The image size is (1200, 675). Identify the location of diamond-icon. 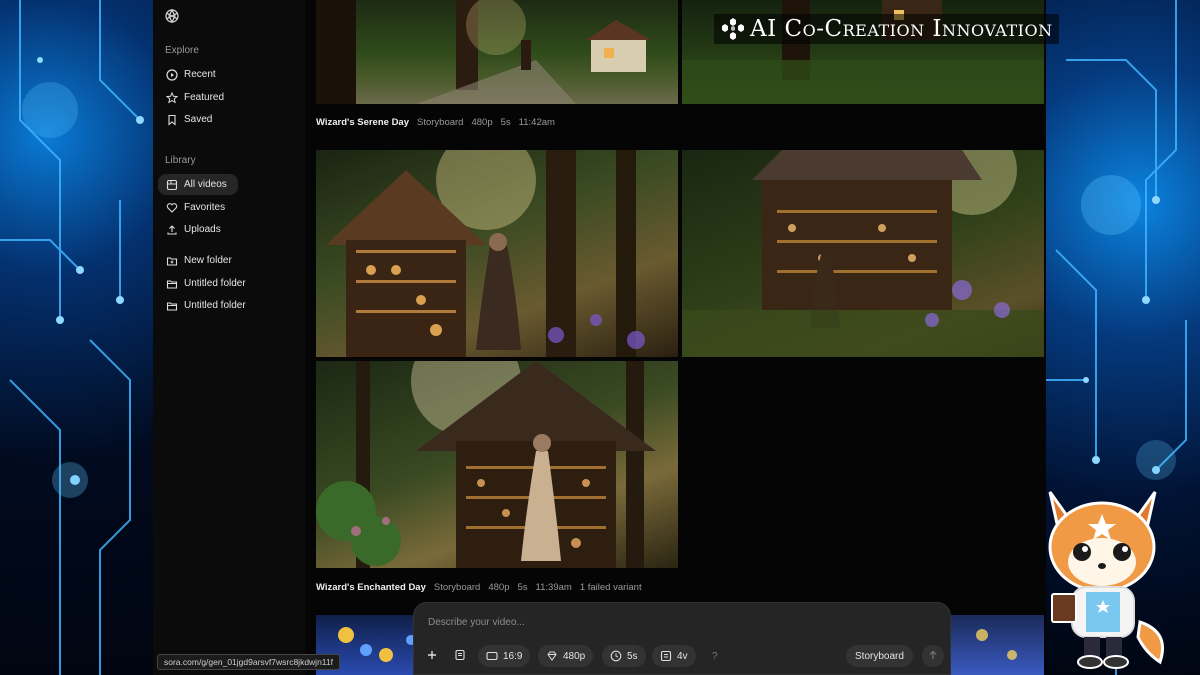
(552, 656).